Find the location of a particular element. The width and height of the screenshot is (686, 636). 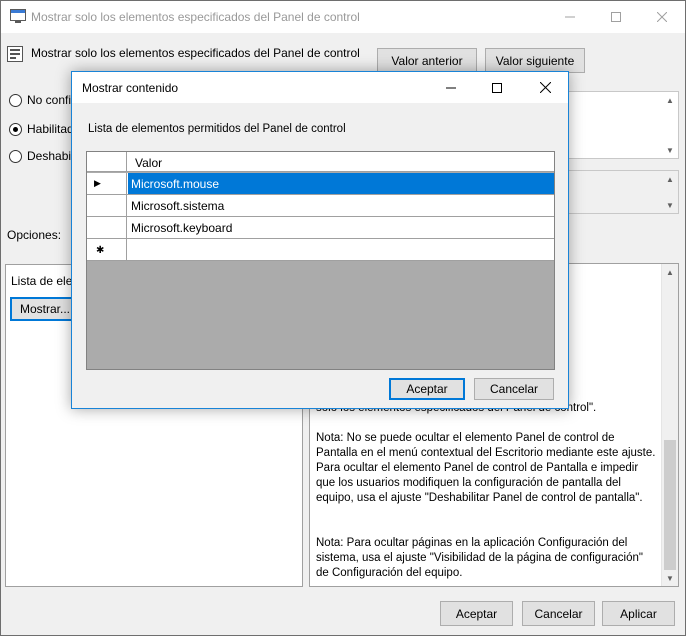

next-setting-button: Valor siguiente is located at coordinates (535, 60).